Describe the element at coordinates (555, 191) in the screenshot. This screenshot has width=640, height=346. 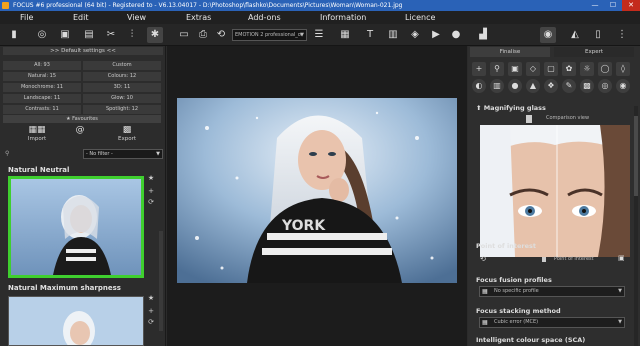
I see `magnifier-view` at that location.